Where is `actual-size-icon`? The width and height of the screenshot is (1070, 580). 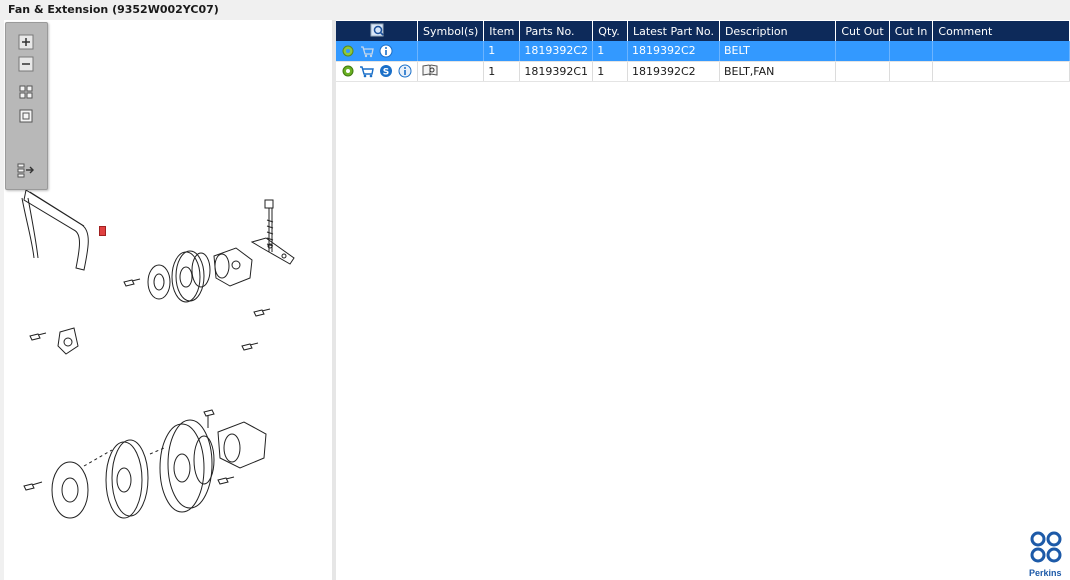 actual-size-icon is located at coordinates (26, 116).